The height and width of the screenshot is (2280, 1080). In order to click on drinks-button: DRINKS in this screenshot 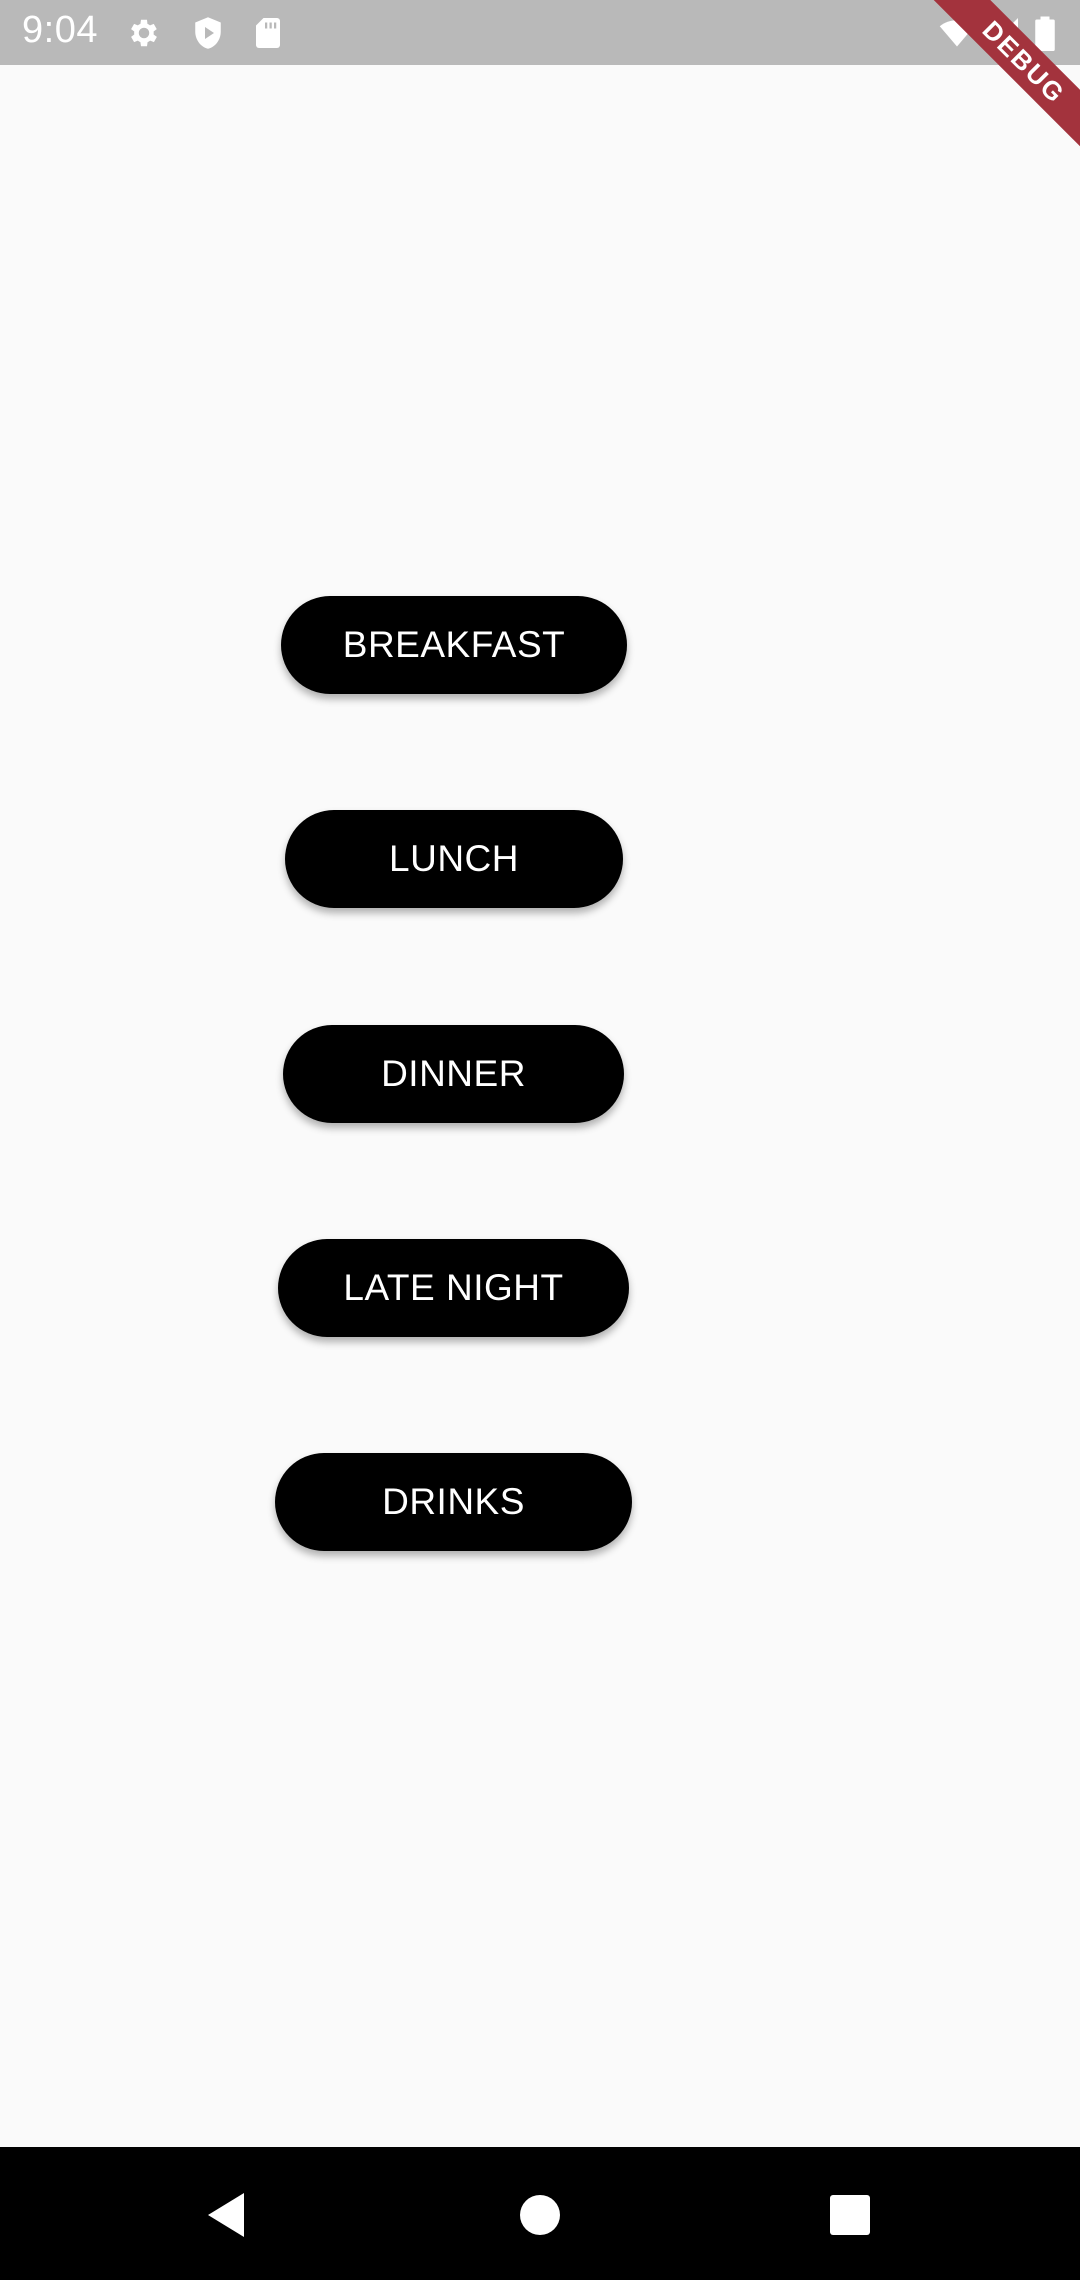, I will do `click(453, 1502)`.